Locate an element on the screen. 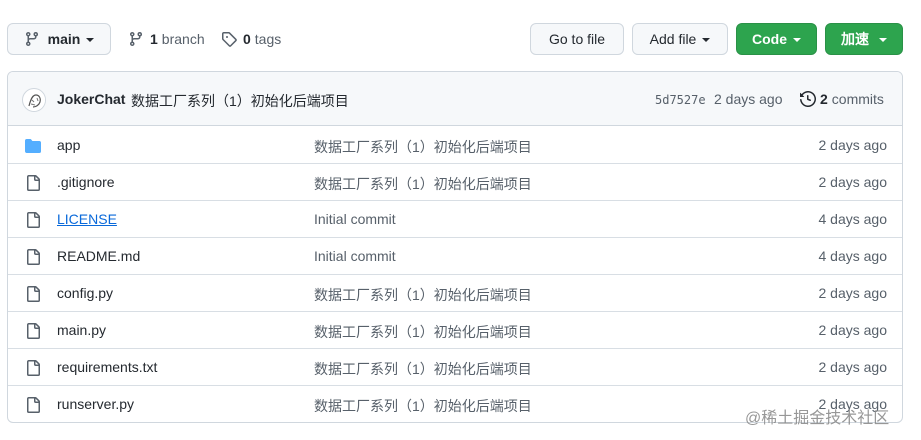 The width and height of the screenshot is (921, 440). file-row: LICENSE Initial commit 4 days ago is located at coordinates (455, 219).